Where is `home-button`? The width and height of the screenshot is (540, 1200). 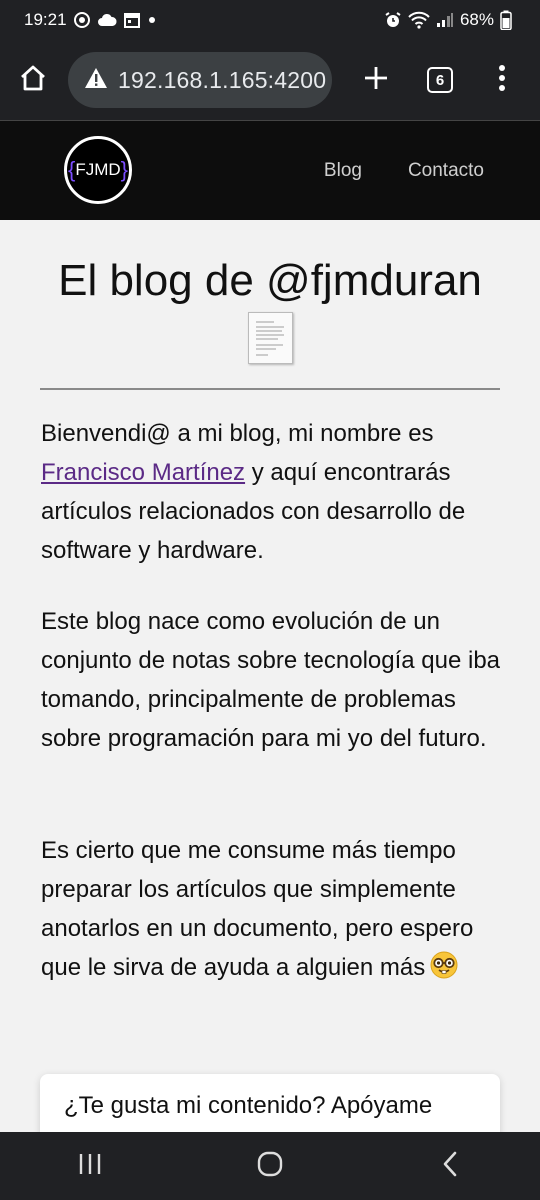 home-button is located at coordinates (33, 80).